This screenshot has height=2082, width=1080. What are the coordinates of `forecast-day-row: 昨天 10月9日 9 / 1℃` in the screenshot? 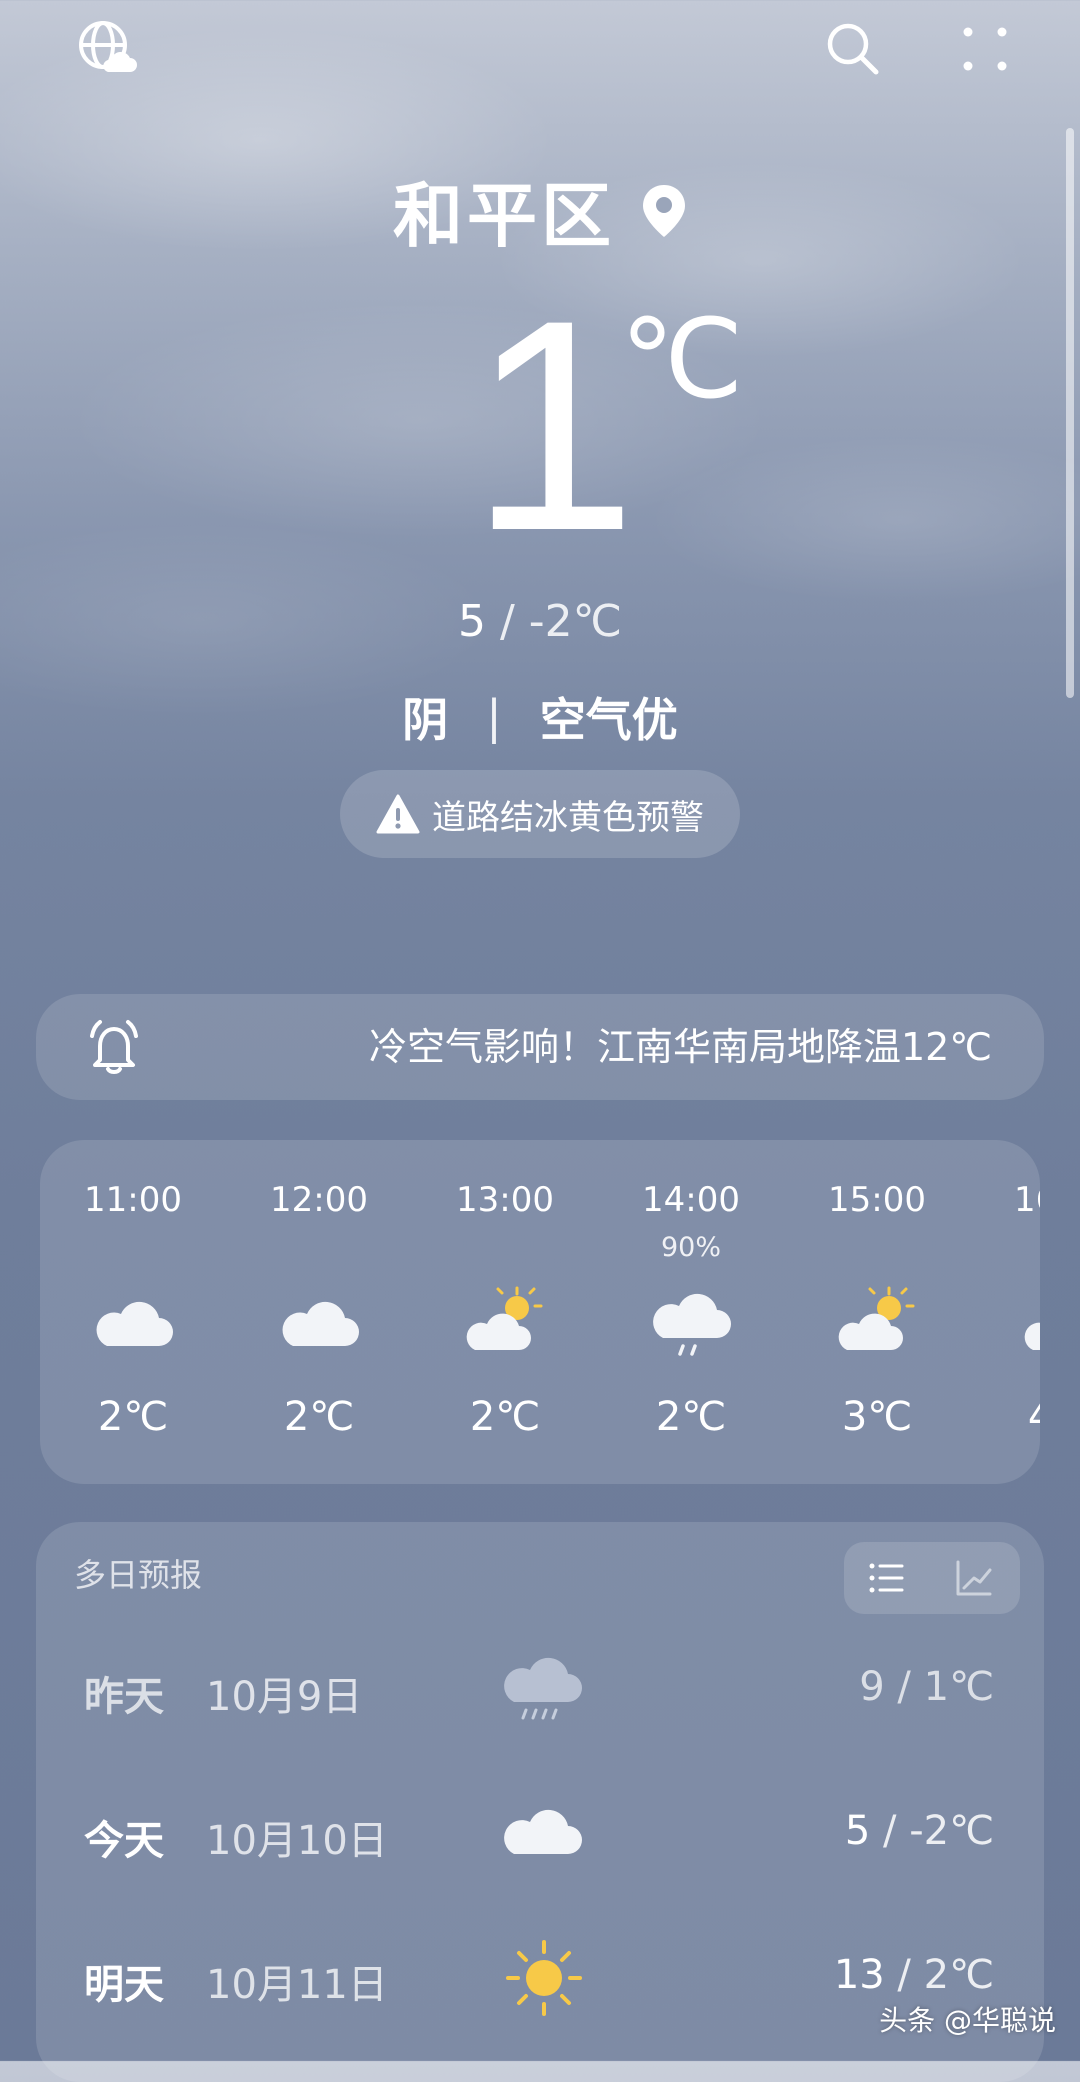 It's located at (540, 1690).